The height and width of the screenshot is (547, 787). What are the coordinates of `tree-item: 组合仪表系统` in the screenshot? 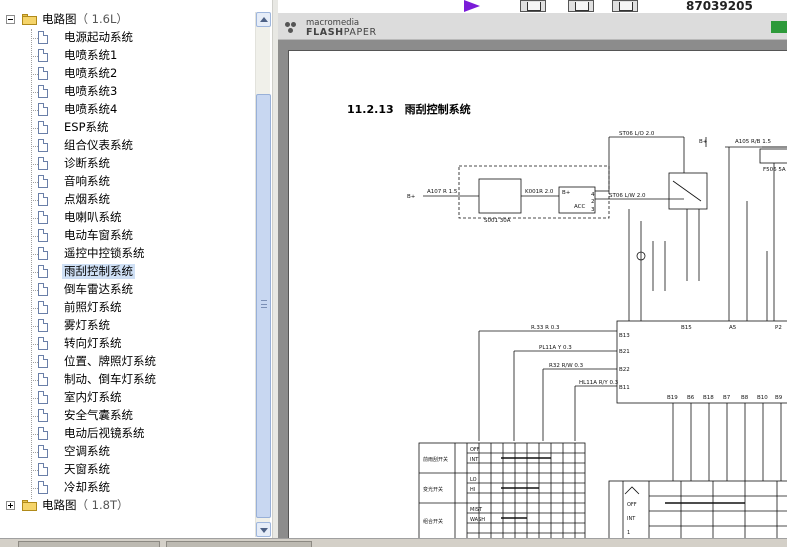 It's located at (128, 146).